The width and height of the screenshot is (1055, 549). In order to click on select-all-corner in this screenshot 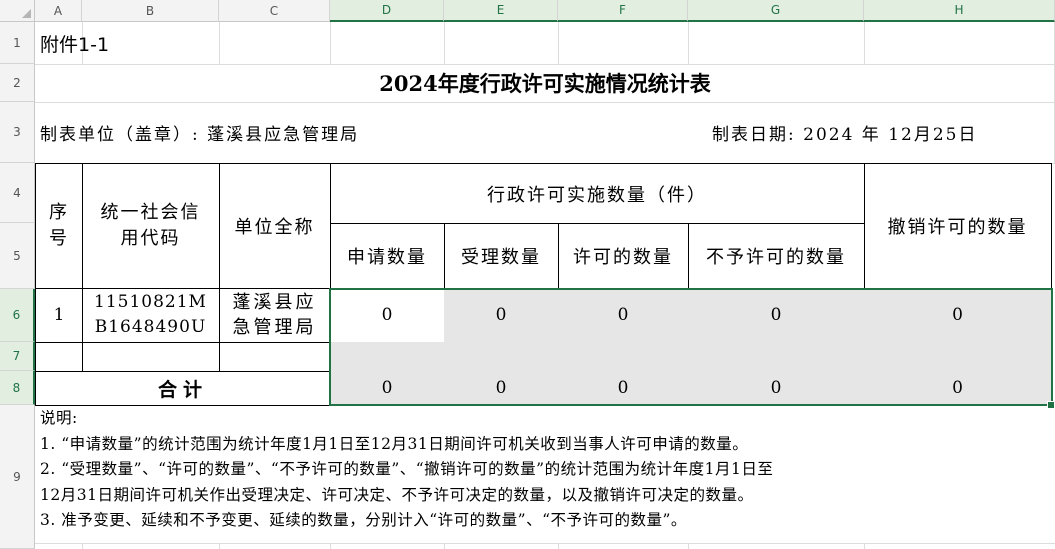, I will do `click(17, 11)`.